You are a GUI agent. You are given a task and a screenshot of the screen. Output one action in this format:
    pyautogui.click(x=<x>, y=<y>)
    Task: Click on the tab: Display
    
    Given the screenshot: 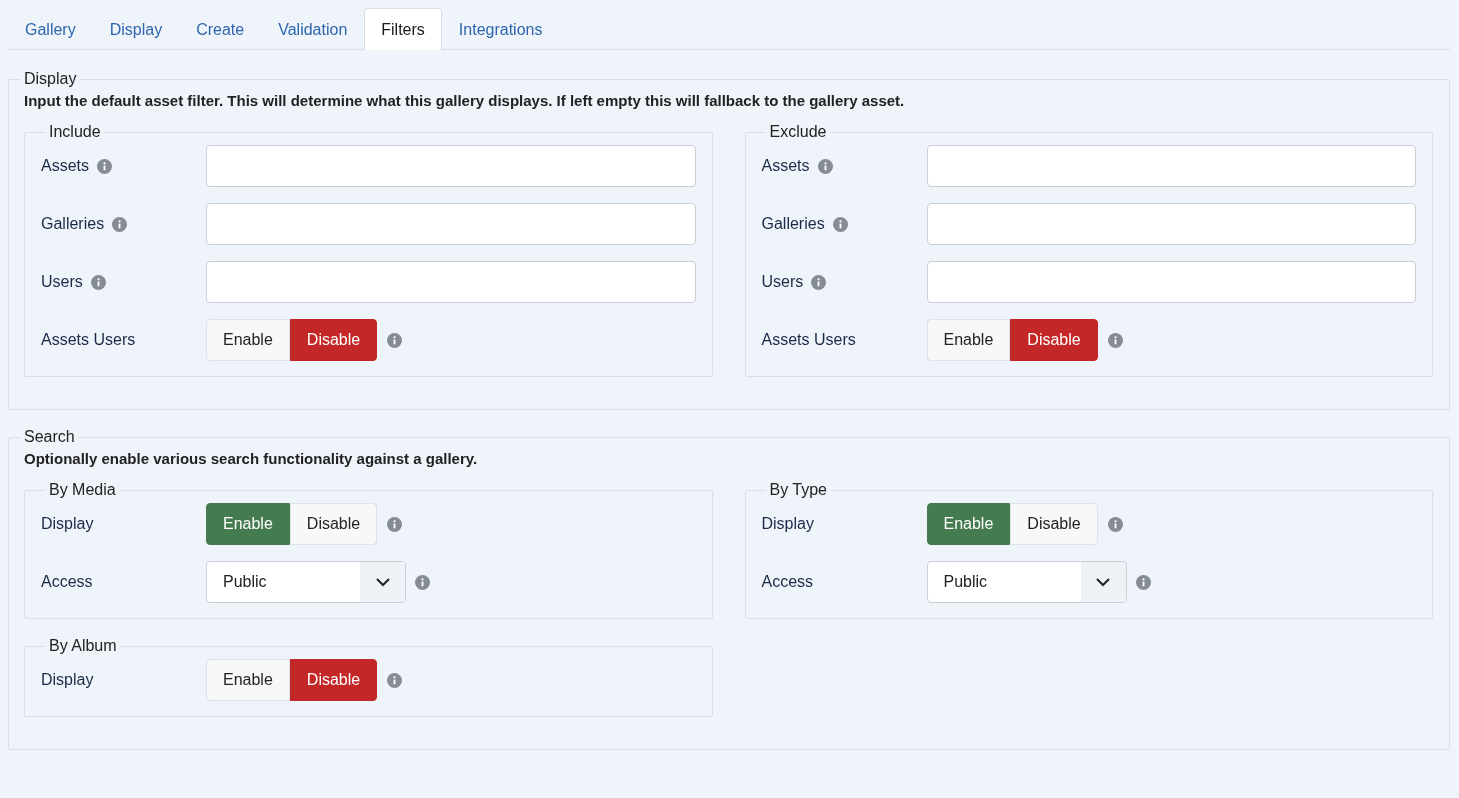 What is the action you would take?
    pyautogui.click(x=136, y=29)
    